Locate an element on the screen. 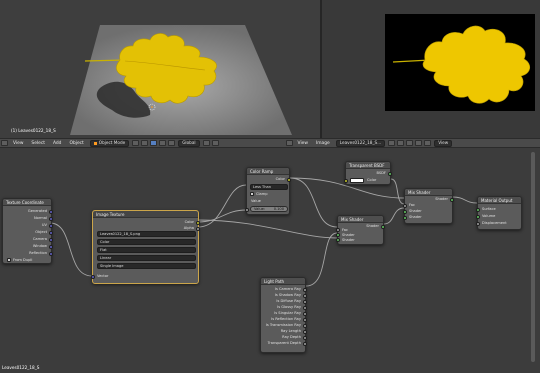  socket-is-transmission-ray is located at coordinates (305, 326).